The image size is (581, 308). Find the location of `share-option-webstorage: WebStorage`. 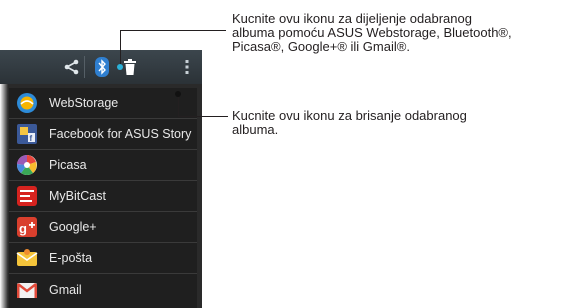

share-option-webstorage: WebStorage is located at coordinates (103, 103).